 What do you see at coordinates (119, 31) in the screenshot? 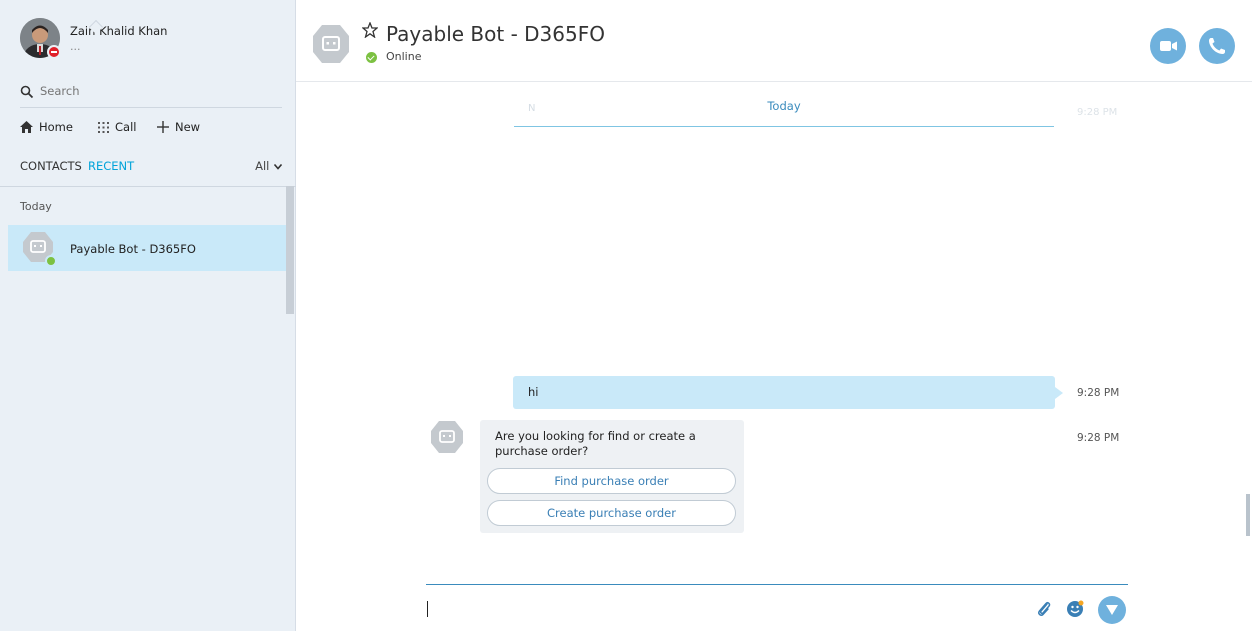
I see `profile-name: Zain Khalid Khan` at bounding box center [119, 31].